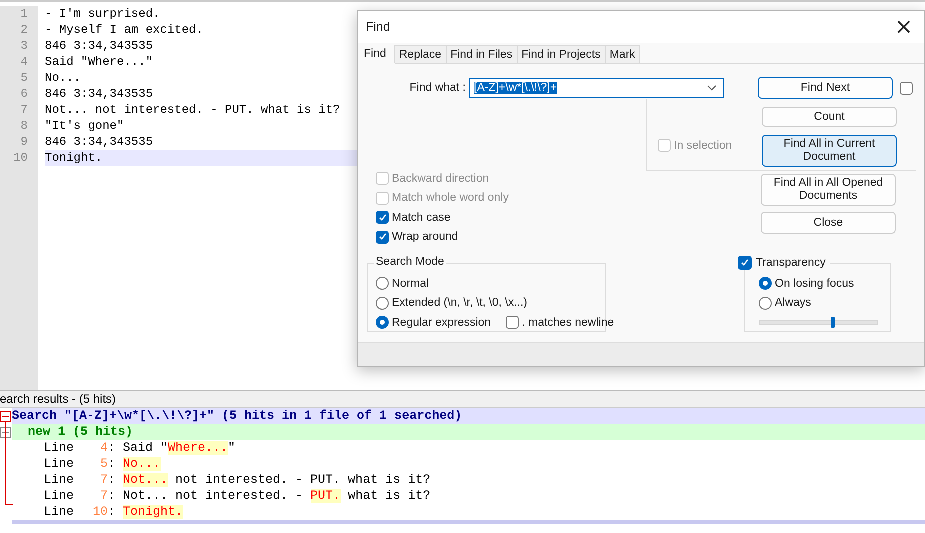 The image size is (925, 533). Describe the element at coordinates (84, 126) in the screenshot. I see `code-line: "It's gone"` at that location.